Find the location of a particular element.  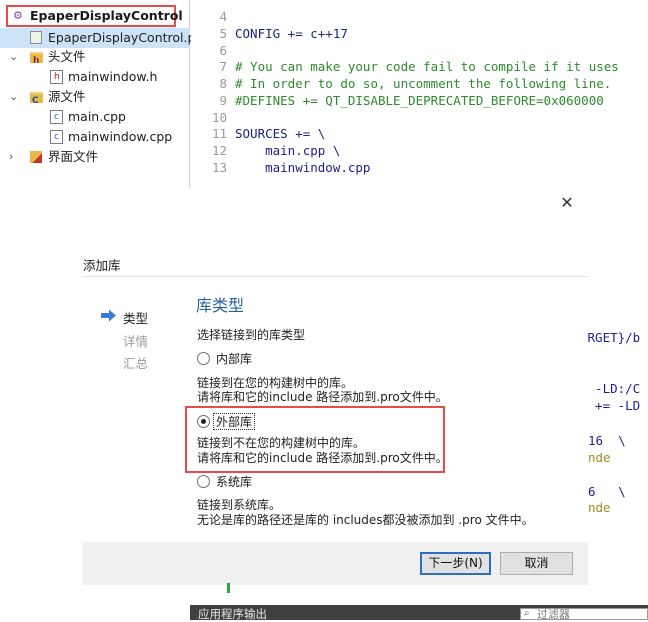

tree-item-mainwindow-cpp: mainwindow.cpp is located at coordinates (95, 137).